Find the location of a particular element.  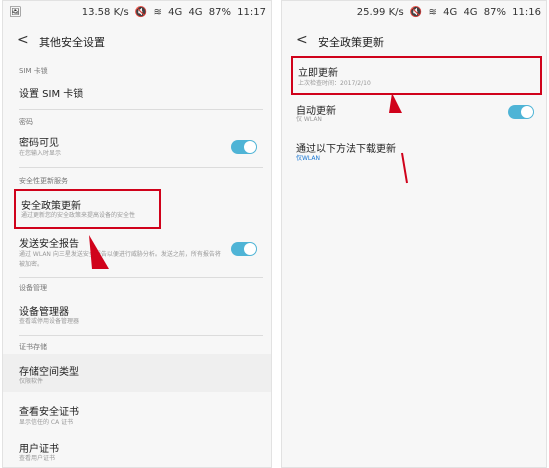

clock: 11:16 is located at coordinates (526, 12).